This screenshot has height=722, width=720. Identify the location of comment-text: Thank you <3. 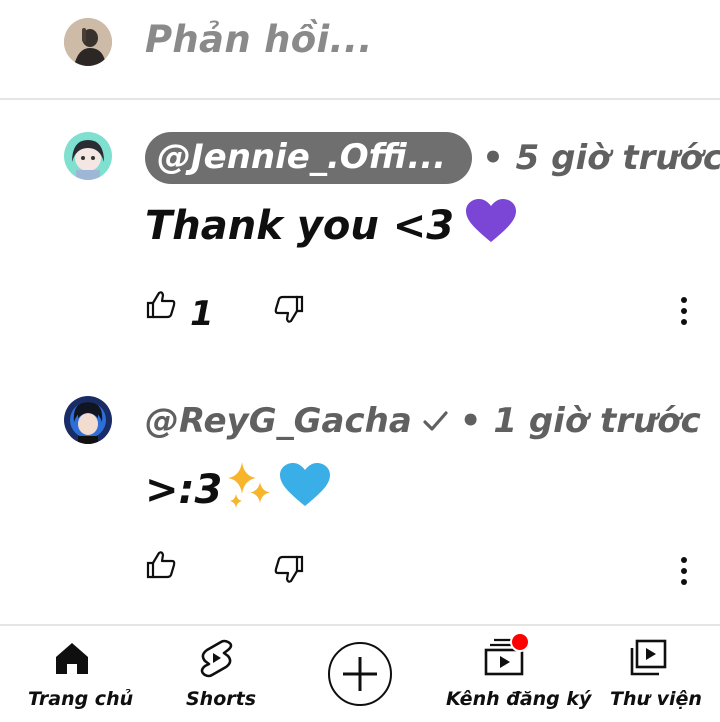
(331, 226).